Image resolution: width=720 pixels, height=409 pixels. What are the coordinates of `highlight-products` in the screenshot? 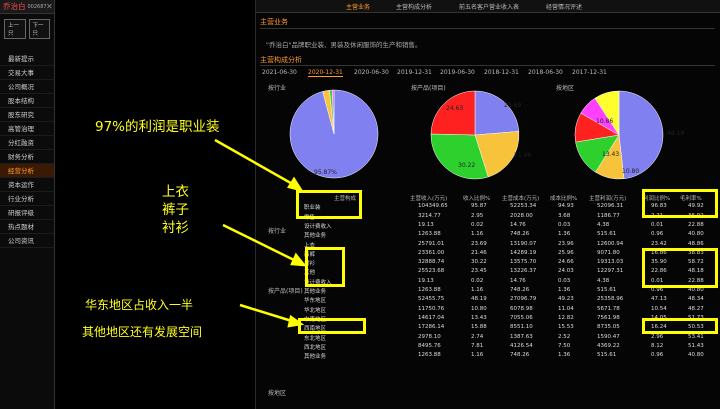 It's located at (325, 267).